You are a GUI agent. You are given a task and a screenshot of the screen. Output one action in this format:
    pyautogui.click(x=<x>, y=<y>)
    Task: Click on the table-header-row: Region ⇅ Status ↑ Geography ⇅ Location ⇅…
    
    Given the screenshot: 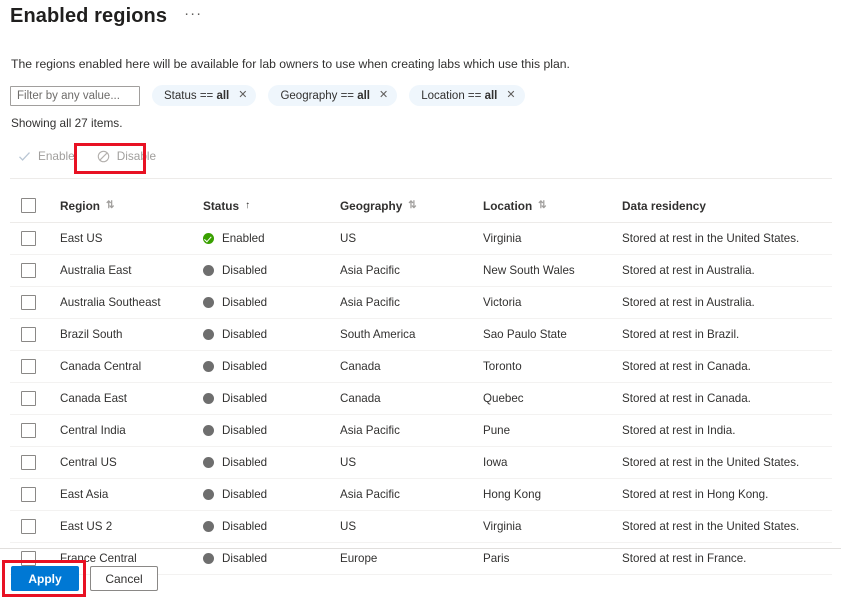 What is the action you would take?
    pyautogui.click(x=421, y=206)
    